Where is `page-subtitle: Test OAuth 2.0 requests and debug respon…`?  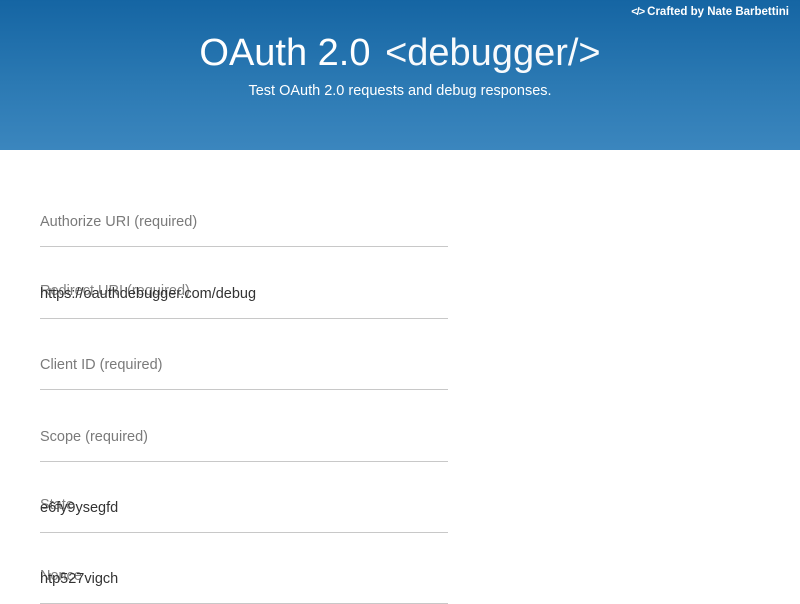 page-subtitle: Test OAuth 2.0 requests and debug respon… is located at coordinates (400, 91).